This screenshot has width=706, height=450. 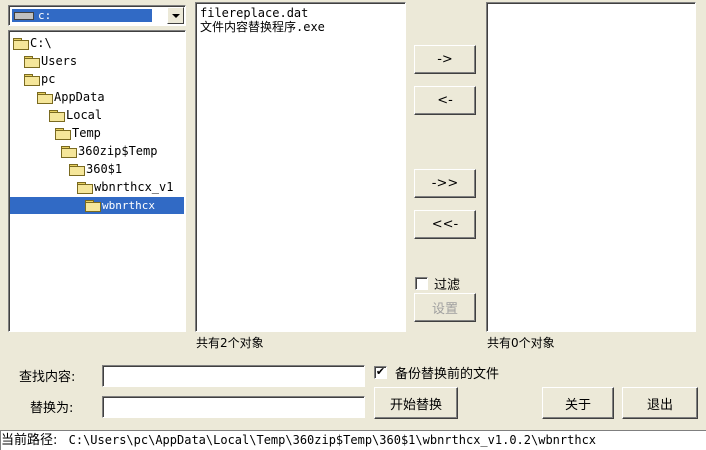 I want to click on list-item: 文件内容替换程序.exe, so click(x=262, y=27).